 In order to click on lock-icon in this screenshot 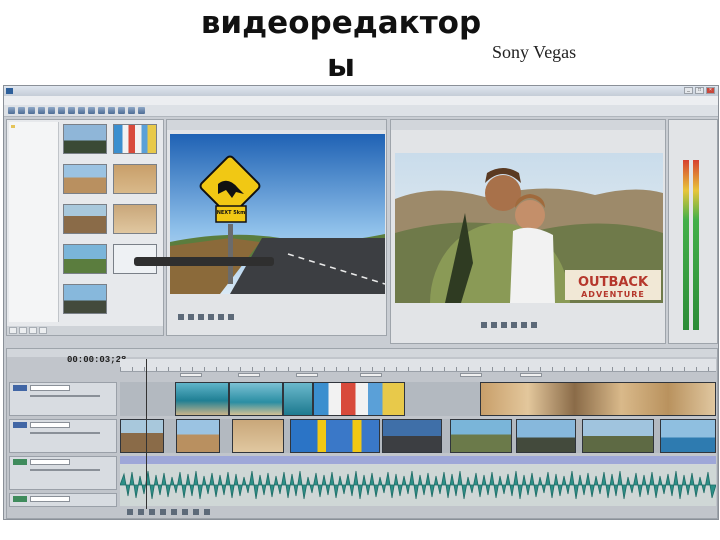, I will do `click(131, 110)`.